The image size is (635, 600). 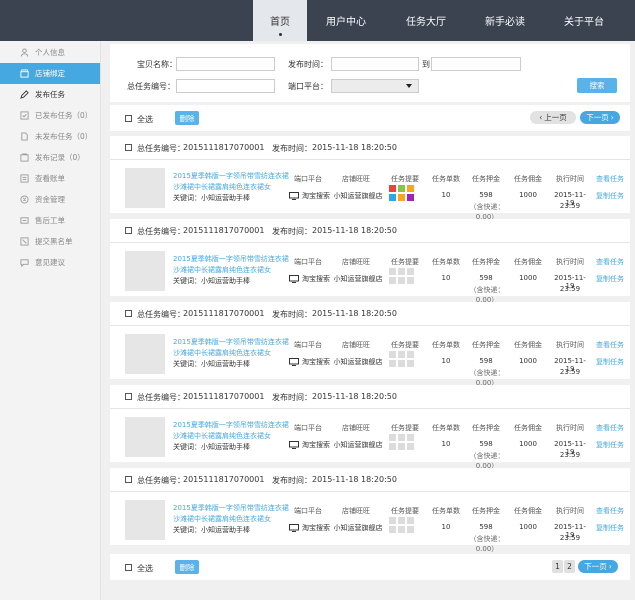 I want to click on delete-button: 删除, so click(x=187, y=118).